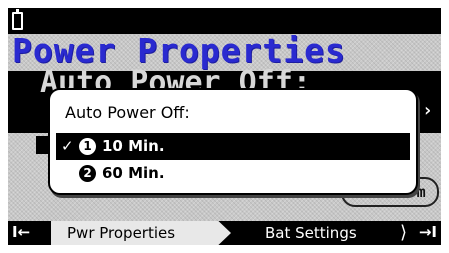 This screenshot has height=253, width=449. I want to click on battery-icon, so click(17, 19).